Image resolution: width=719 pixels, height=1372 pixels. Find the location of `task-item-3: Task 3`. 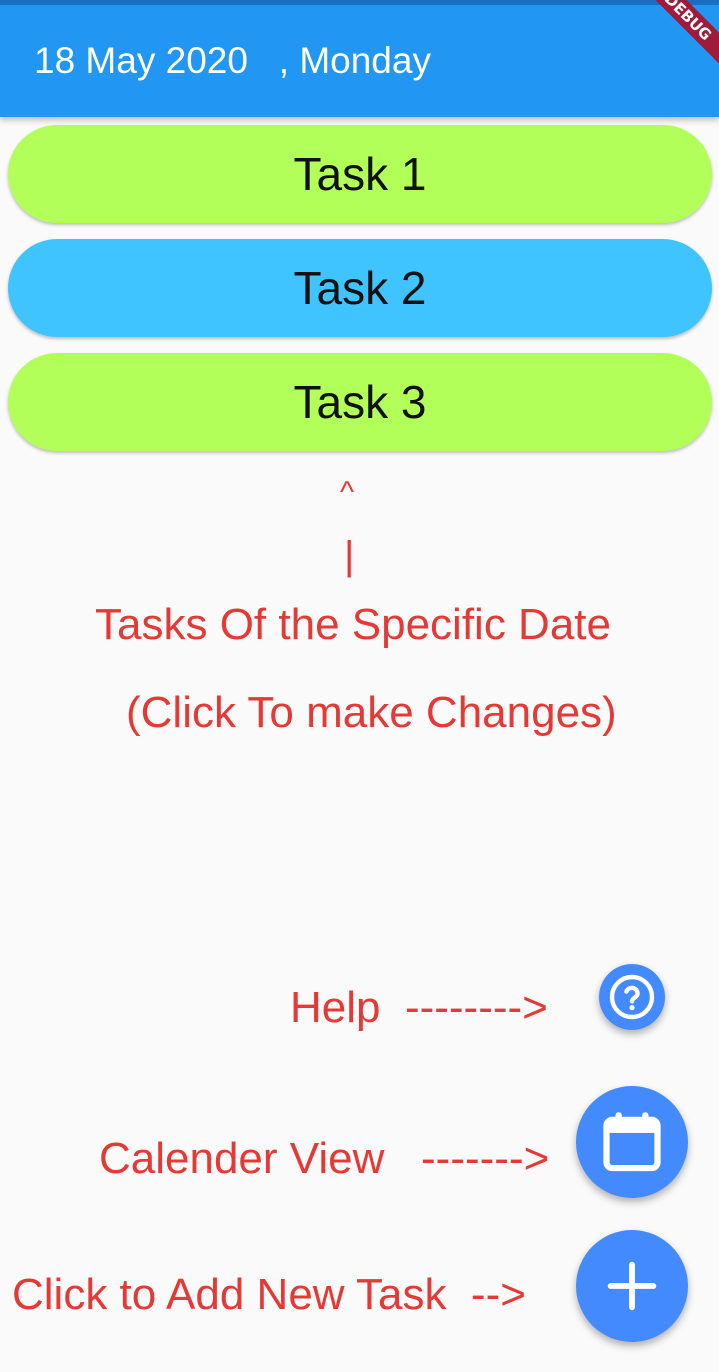

task-item-3: Task 3 is located at coordinates (360, 402).